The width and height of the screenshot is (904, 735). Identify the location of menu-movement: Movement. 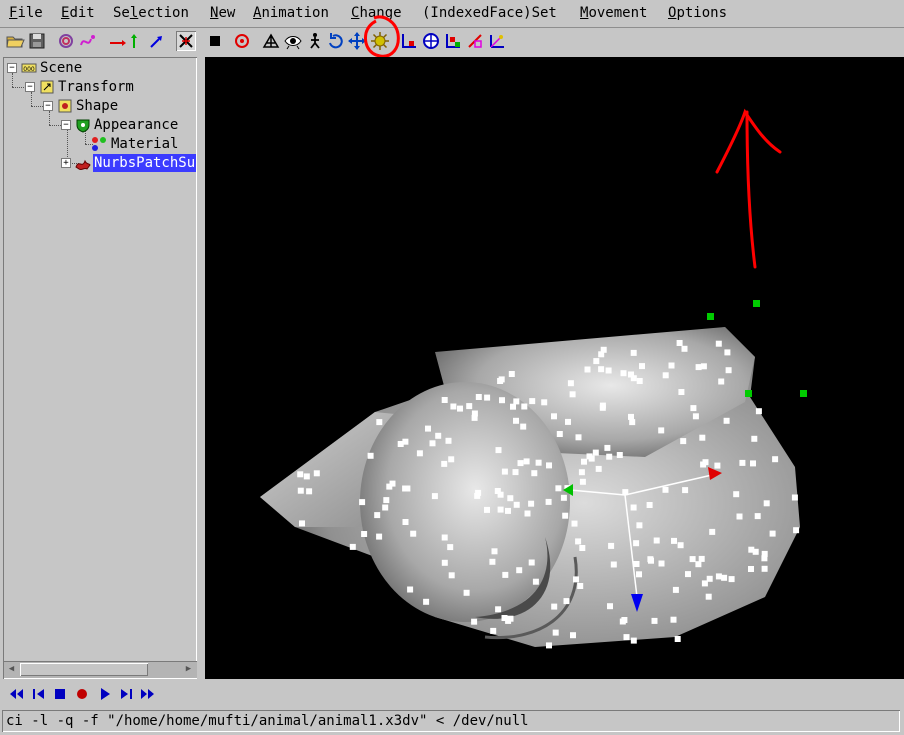
(613, 13).